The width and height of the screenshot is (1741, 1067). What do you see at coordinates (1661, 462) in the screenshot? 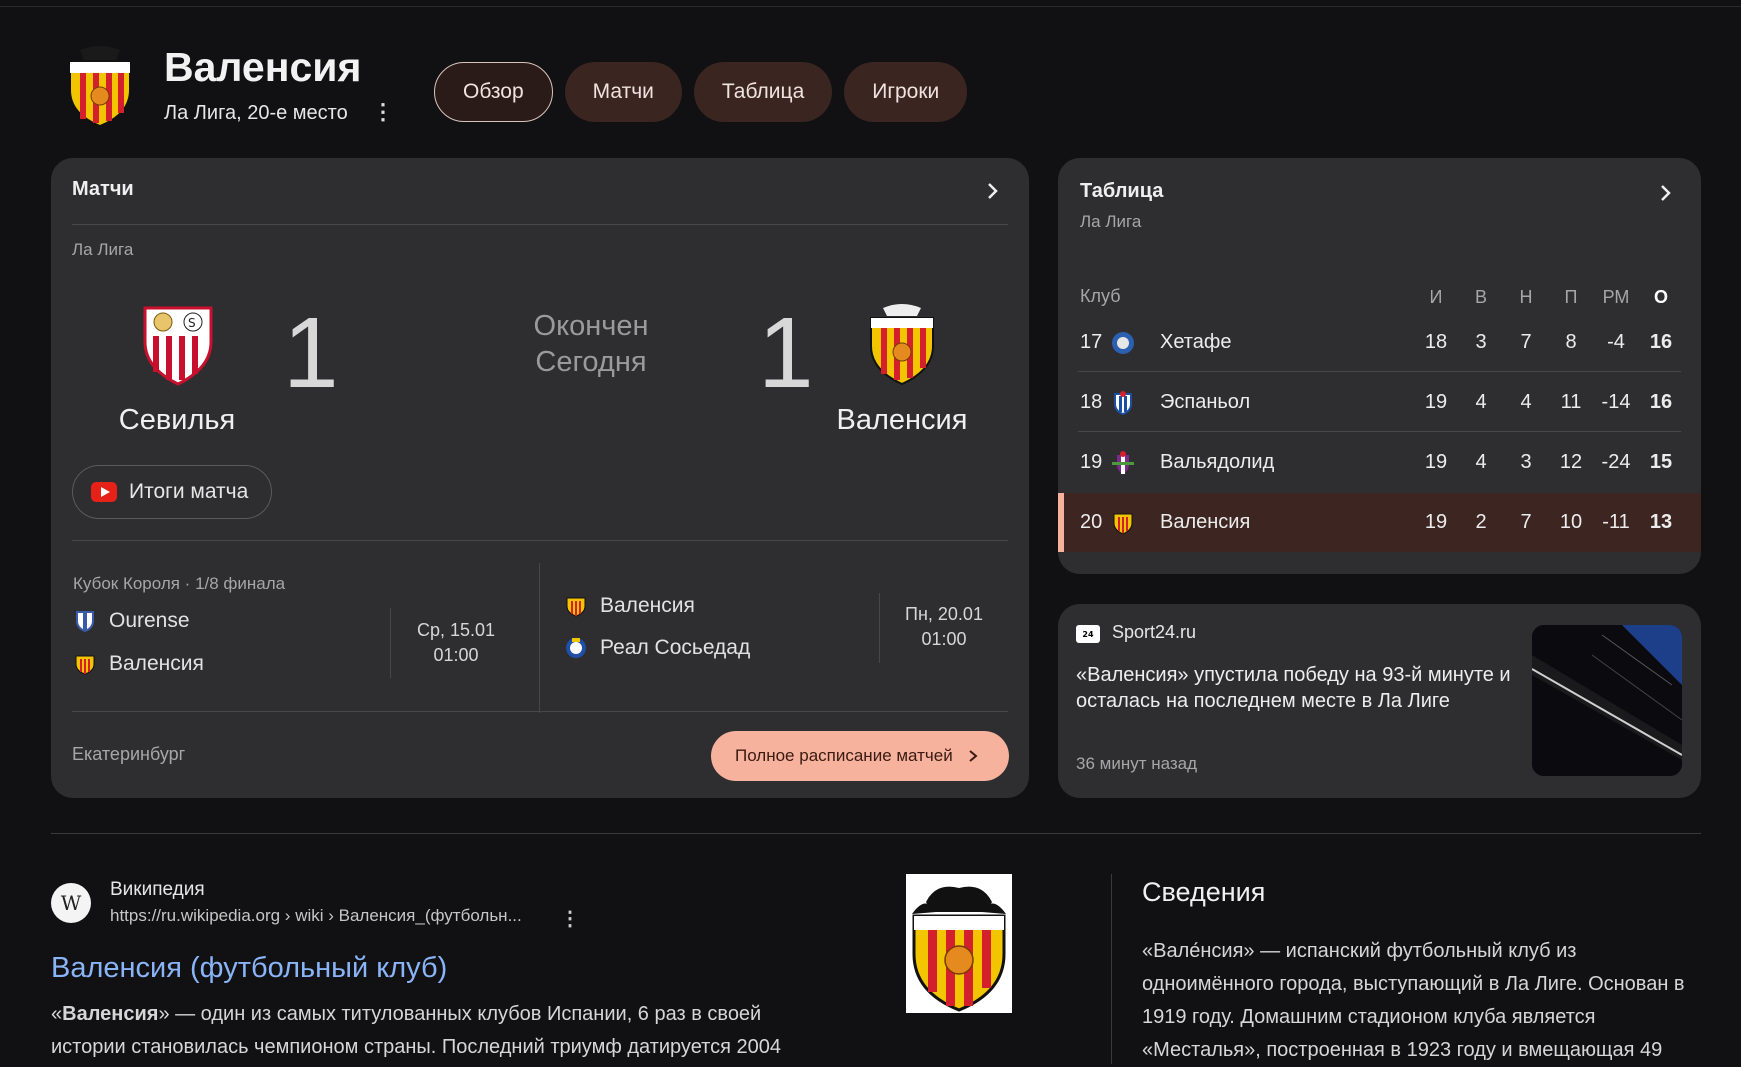
I see `row-points: 15` at bounding box center [1661, 462].